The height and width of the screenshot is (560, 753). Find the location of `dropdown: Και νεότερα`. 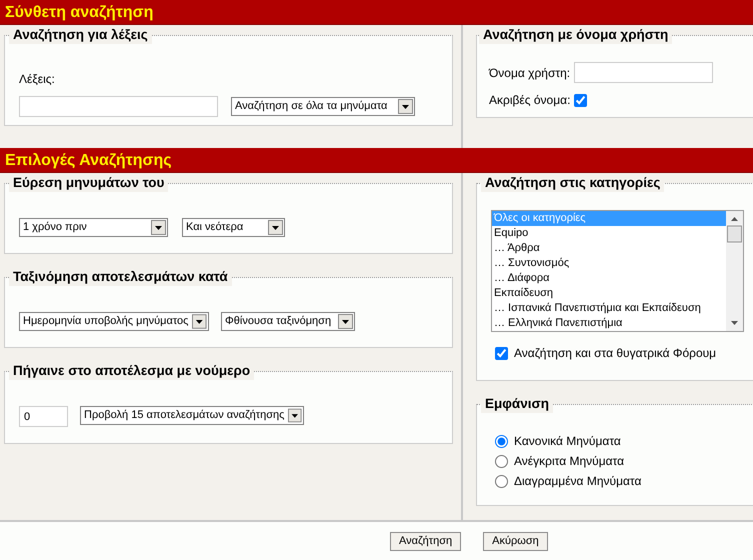

dropdown: Και νεότερα is located at coordinates (233, 227).